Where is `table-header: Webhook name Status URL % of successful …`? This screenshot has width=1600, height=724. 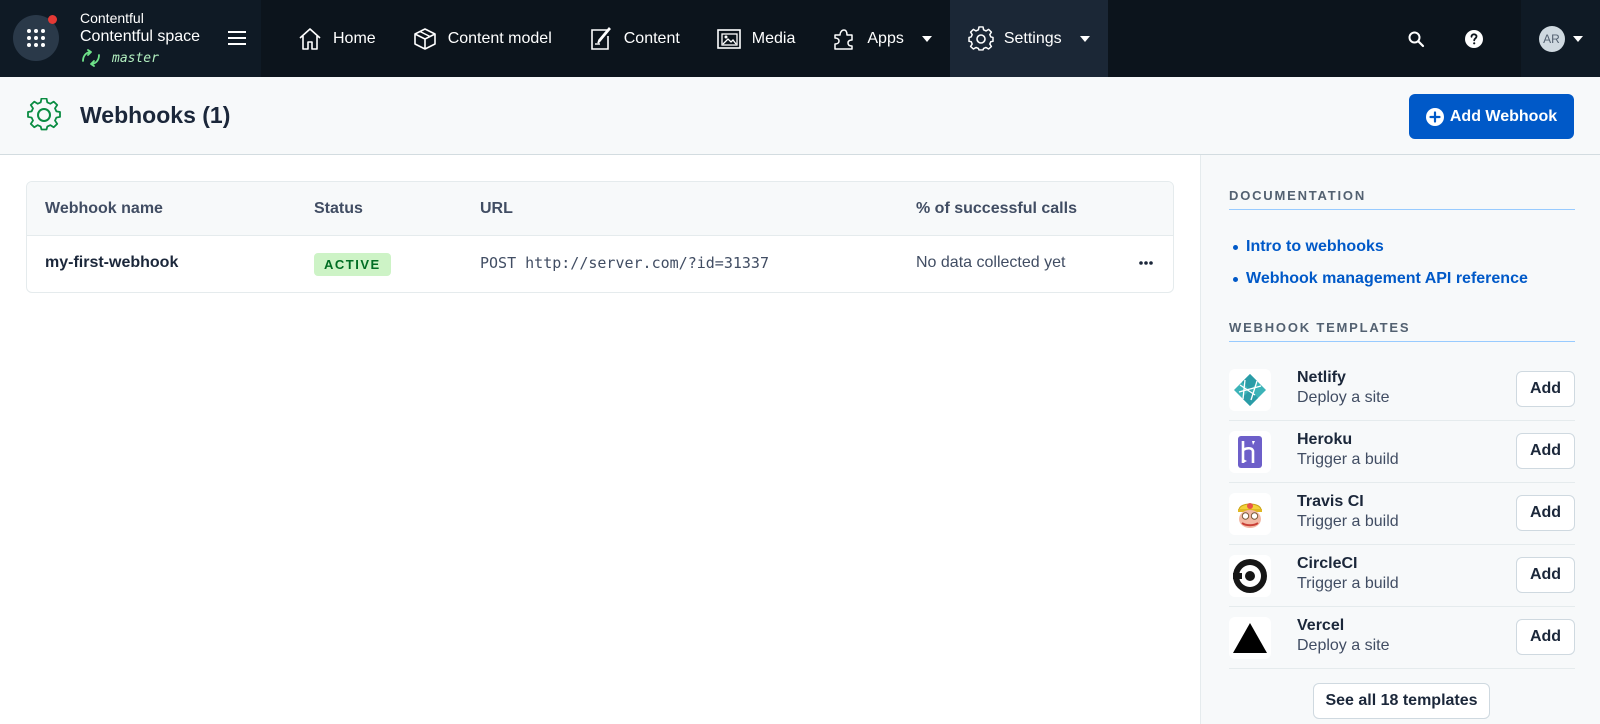 table-header: Webhook name Status URL % of successful … is located at coordinates (600, 209).